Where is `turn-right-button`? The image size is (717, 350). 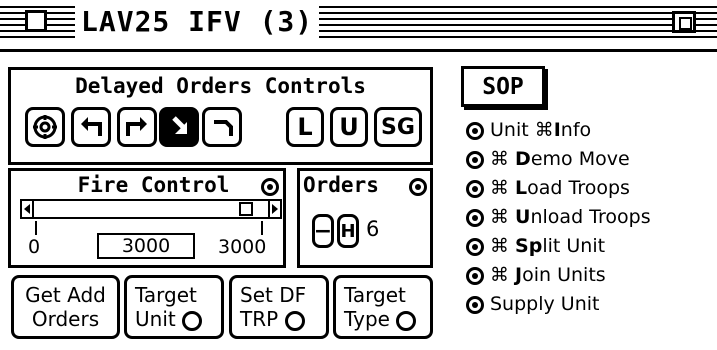
turn-right-button is located at coordinates (137, 127).